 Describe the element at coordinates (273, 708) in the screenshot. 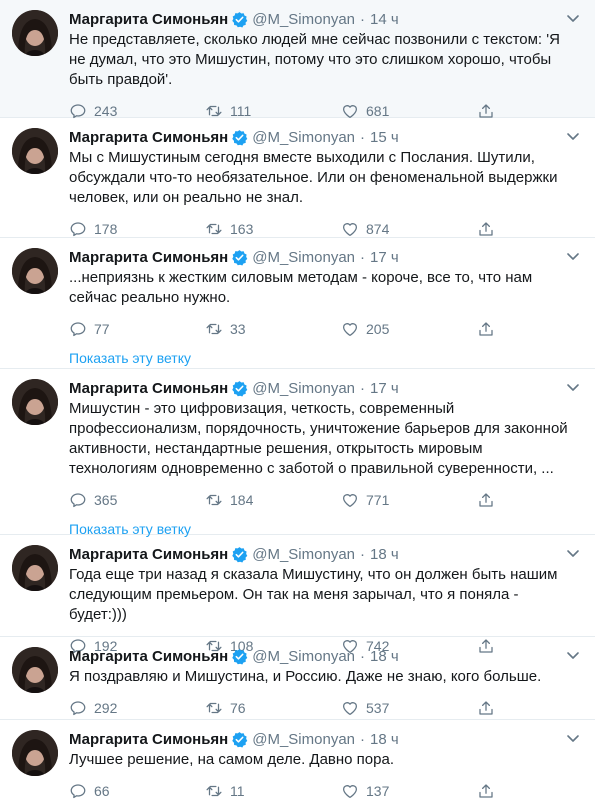

I see `retweet-button: 76` at that location.